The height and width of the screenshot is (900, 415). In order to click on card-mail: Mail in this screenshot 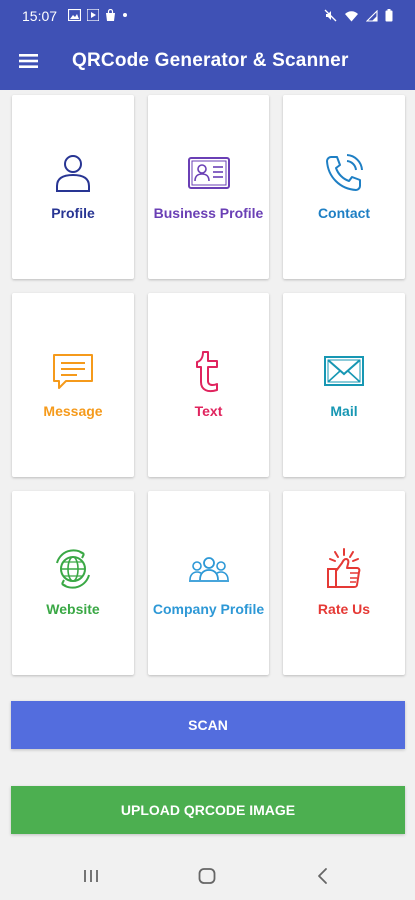, I will do `click(344, 385)`.